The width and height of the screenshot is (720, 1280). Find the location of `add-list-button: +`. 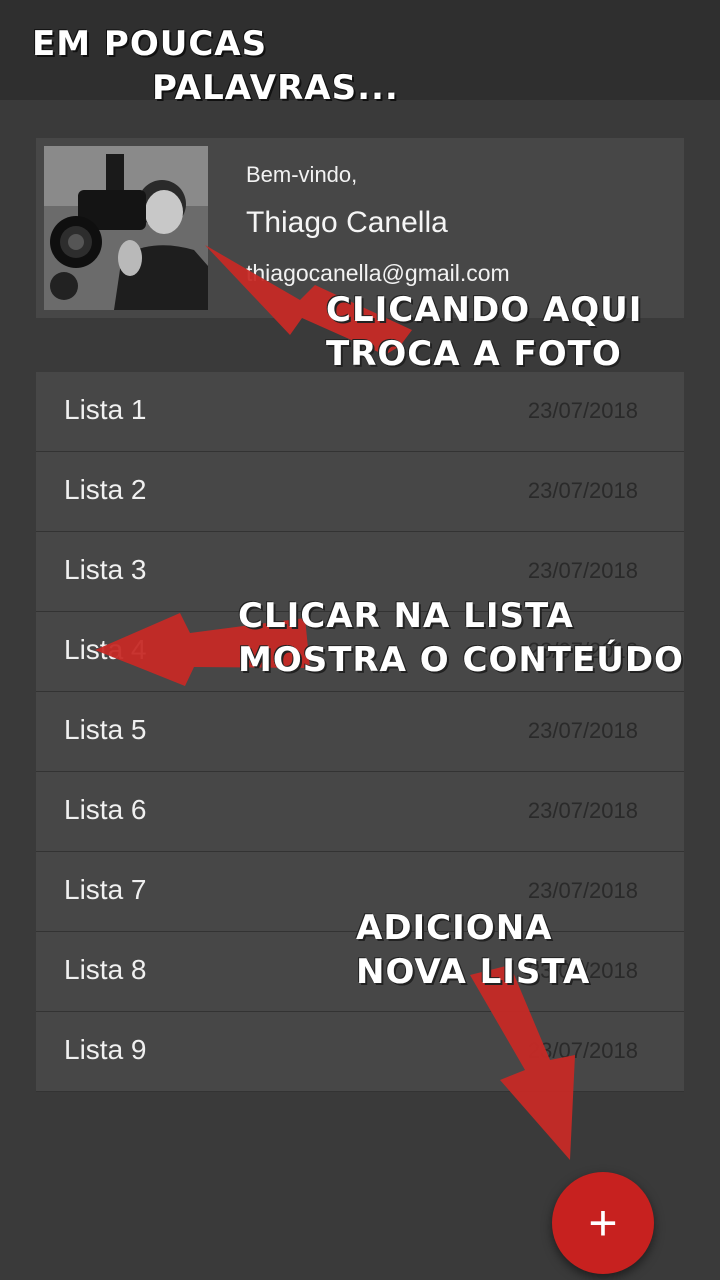

add-list-button: + is located at coordinates (603, 1223).